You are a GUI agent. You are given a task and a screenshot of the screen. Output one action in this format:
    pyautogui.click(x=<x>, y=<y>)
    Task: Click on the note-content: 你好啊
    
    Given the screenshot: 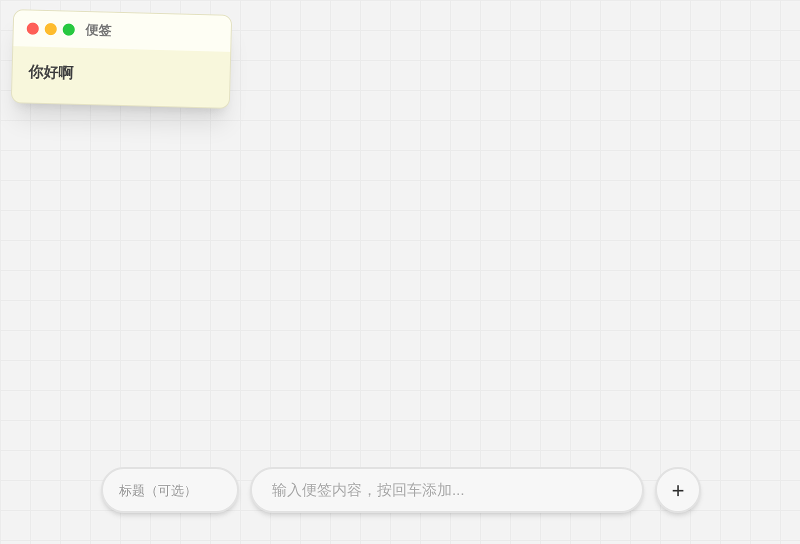 What is the action you would take?
    pyautogui.click(x=51, y=73)
    